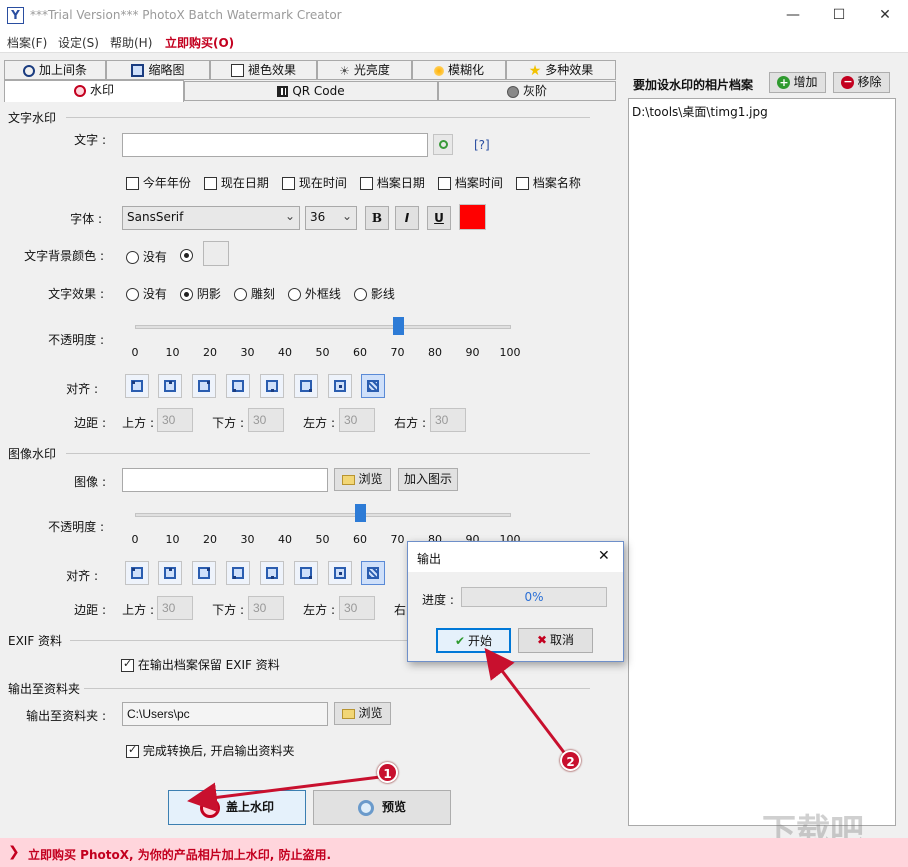  I want to click on annotation-marker-2: 2, so click(570, 760).